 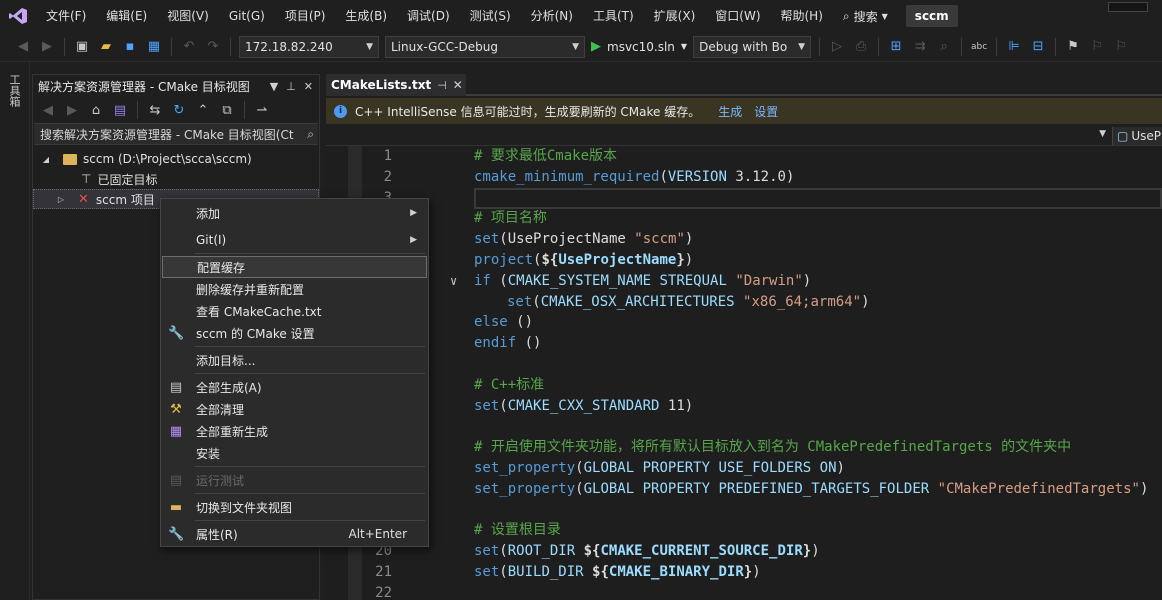 What do you see at coordinates (130, 47) in the screenshot?
I see `save-icon: ▪` at bounding box center [130, 47].